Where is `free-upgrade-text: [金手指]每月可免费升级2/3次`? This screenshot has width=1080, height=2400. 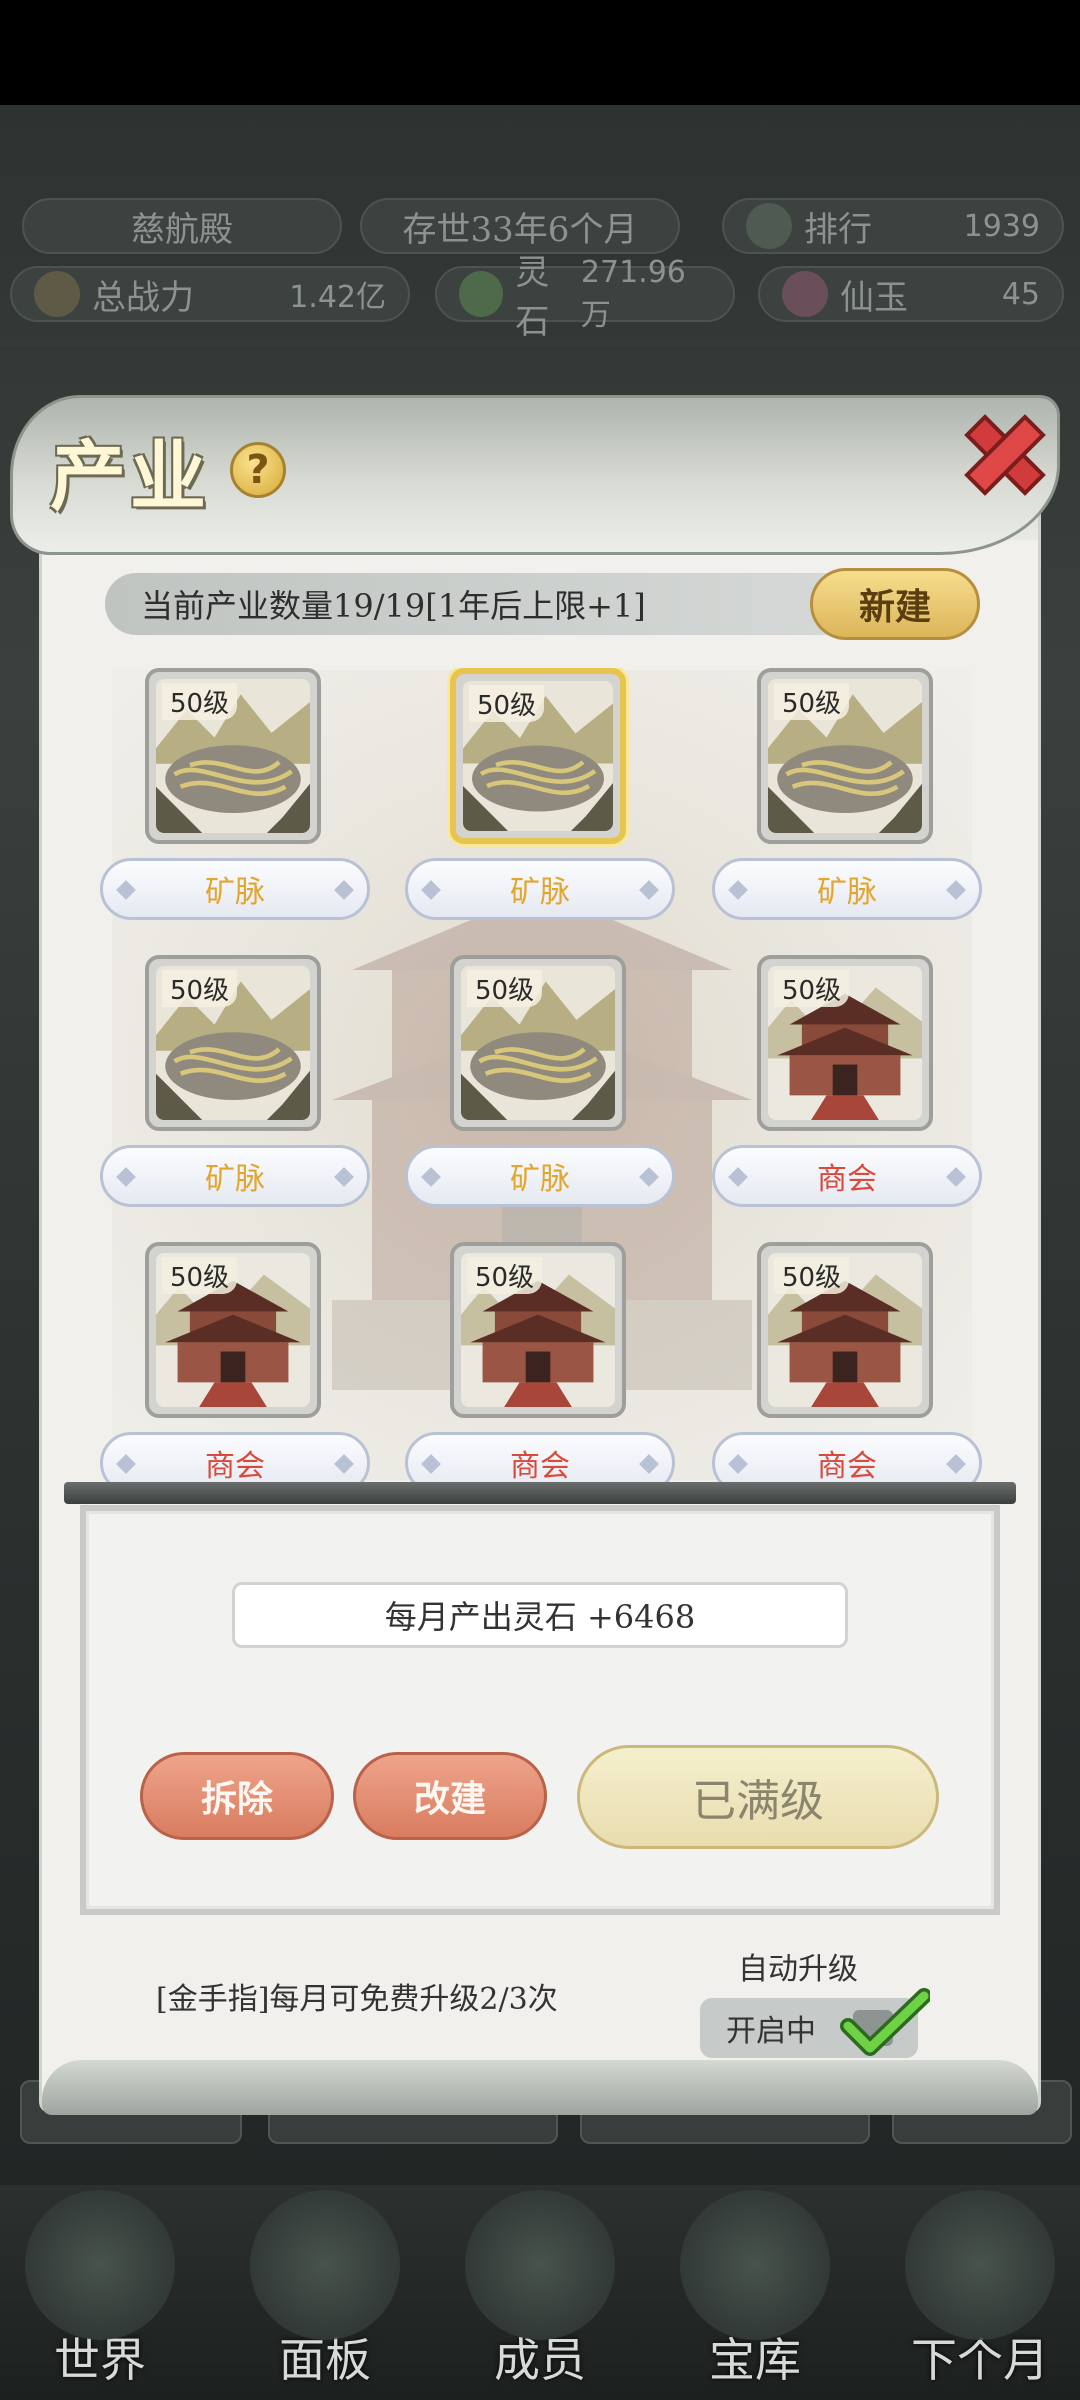
free-upgrade-text: [金手指]每月可免费升级2/3次 is located at coordinates (357, 1999).